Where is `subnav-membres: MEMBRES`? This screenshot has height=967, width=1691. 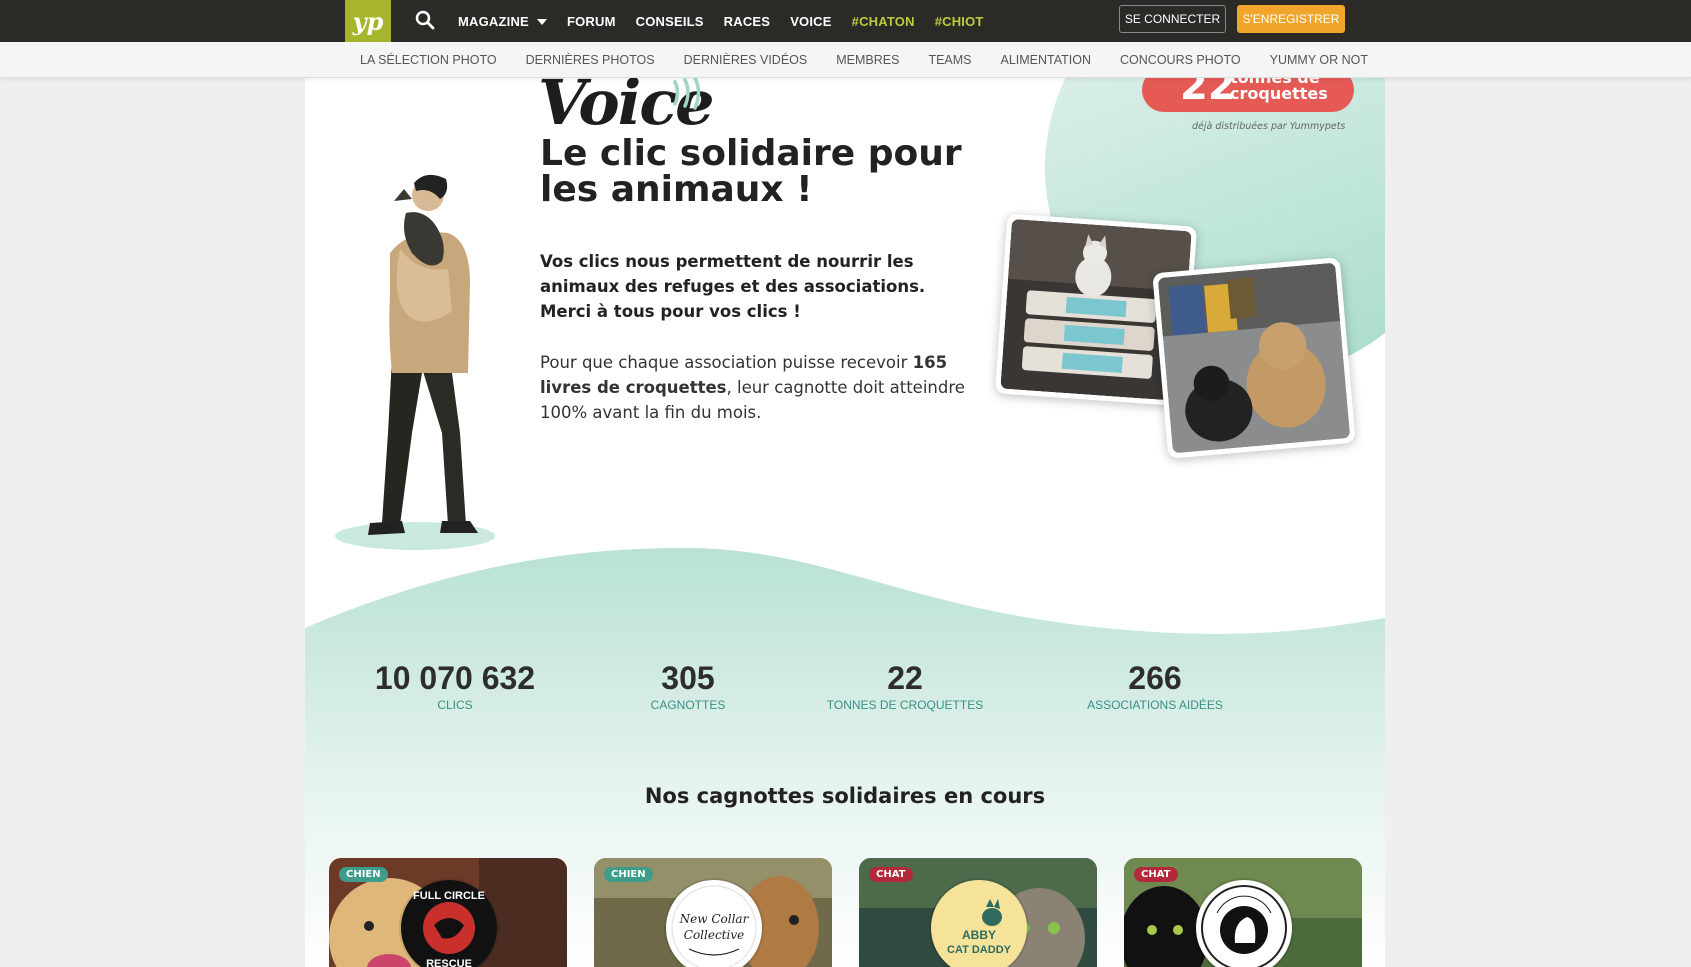
subnav-membres: MEMBRES is located at coordinates (867, 60).